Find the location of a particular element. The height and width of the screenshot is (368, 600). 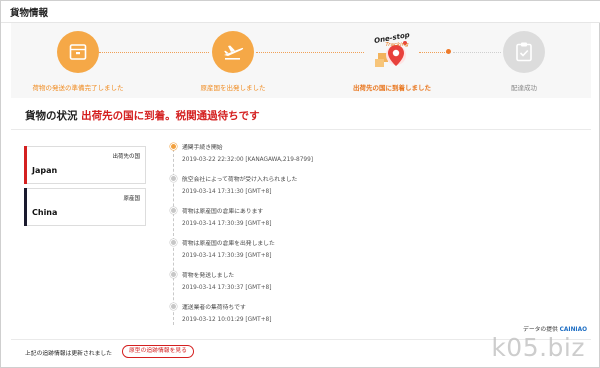

country-type: 原産国 is located at coordinates (131, 199).